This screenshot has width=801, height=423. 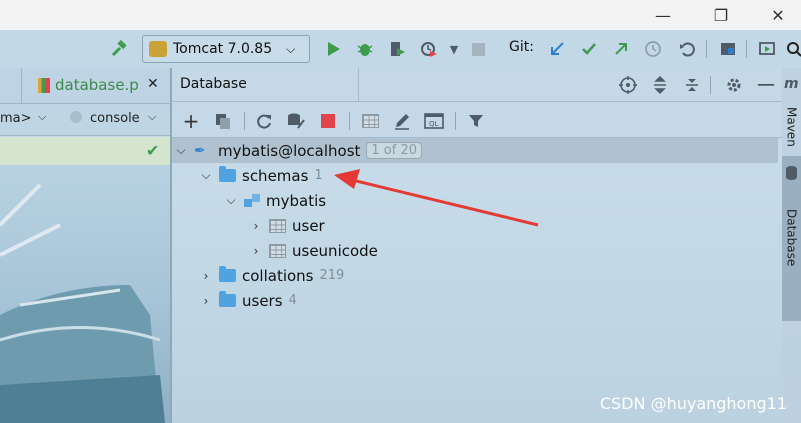 I want to click on tab-maven: Maven, so click(x=791, y=127).